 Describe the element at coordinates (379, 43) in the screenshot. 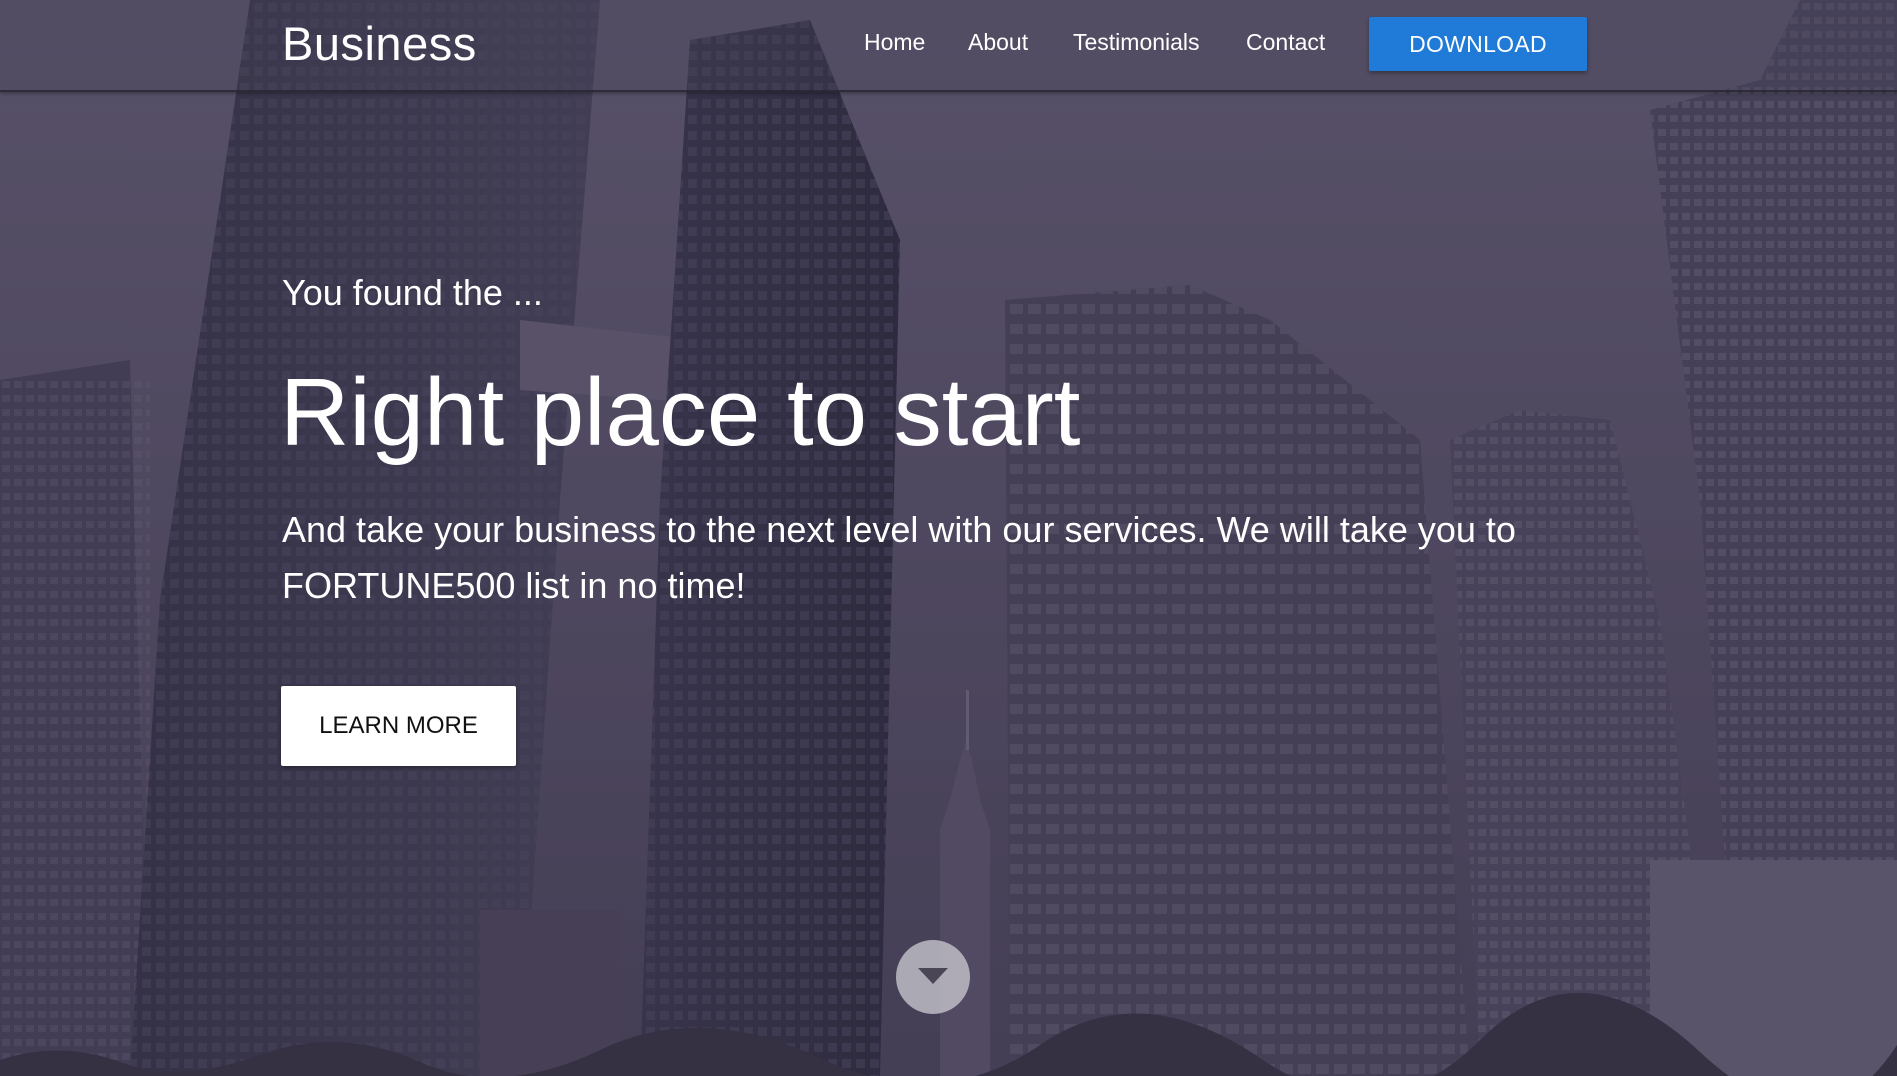

I see `brand-logo: Business` at that location.